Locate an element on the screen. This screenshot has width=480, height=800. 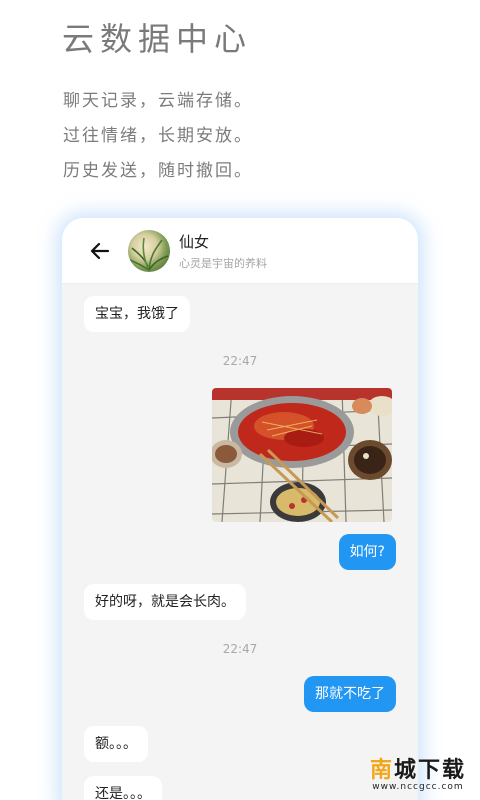
hero-line-3: 历史发送，随时撤回。 is located at coordinates (158, 171).